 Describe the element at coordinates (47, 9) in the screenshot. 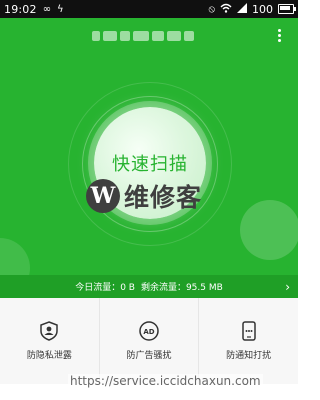

I see `infinity-icon: ∞` at that location.